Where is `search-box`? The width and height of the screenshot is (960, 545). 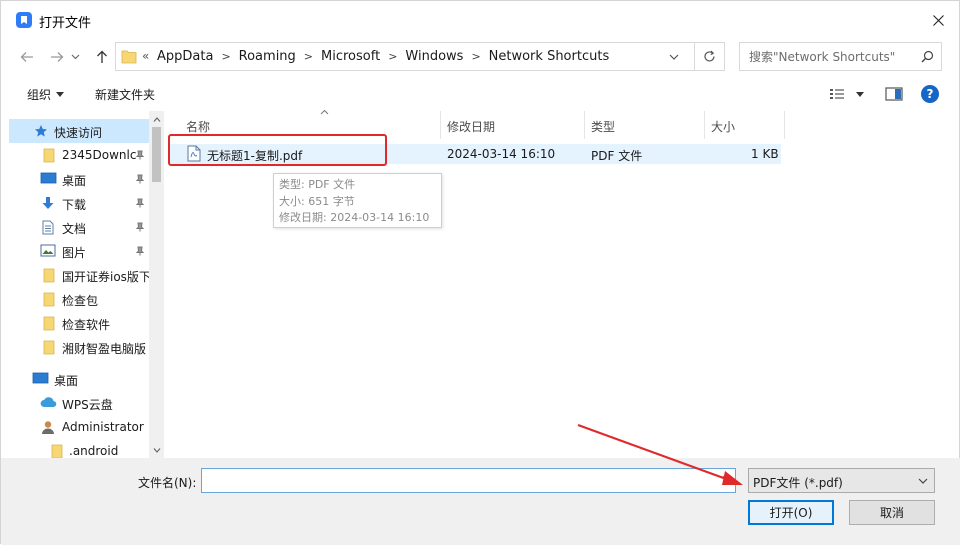 search-box is located at coordinates (840, 56).